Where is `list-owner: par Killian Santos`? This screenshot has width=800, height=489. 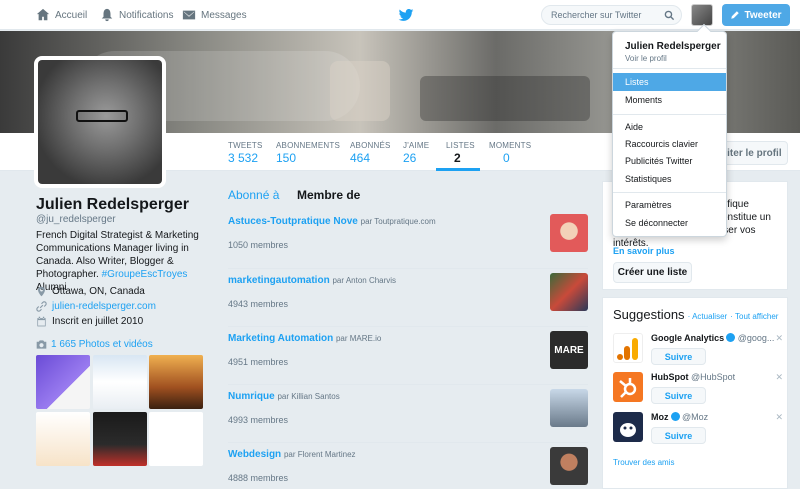
list-owner: par Killian Santos is located at coordinates (308, 396).